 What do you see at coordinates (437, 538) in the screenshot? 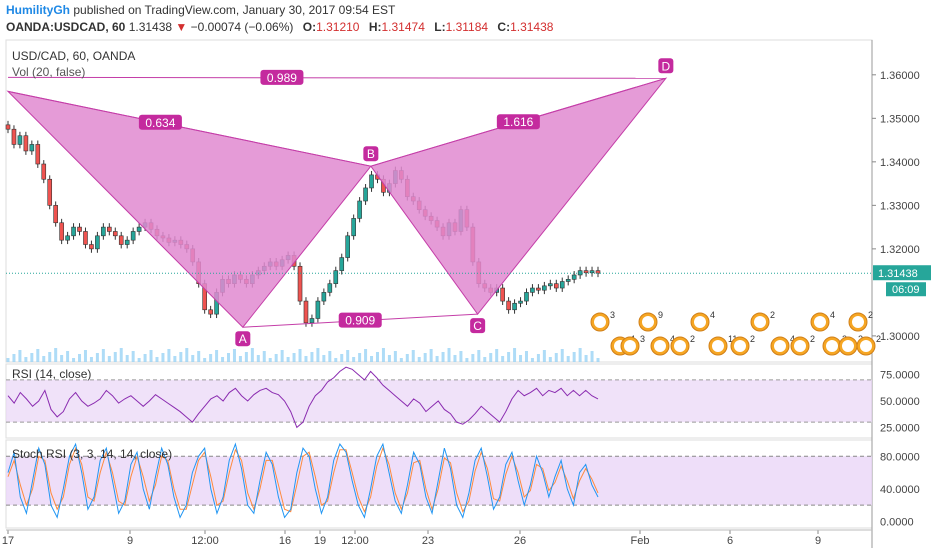
I see `time-axis: 17 9 12:00 16 19 12:00 23 26 Feb 6 9` at bounding box center [437, 538].